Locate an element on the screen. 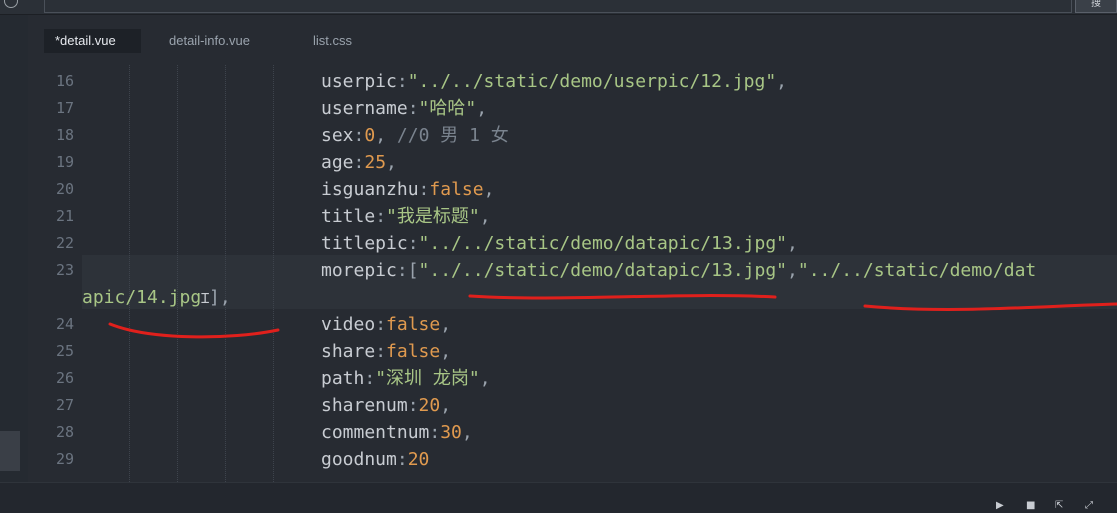  stop-icon: ■ is located at coordinates (1031, 506).